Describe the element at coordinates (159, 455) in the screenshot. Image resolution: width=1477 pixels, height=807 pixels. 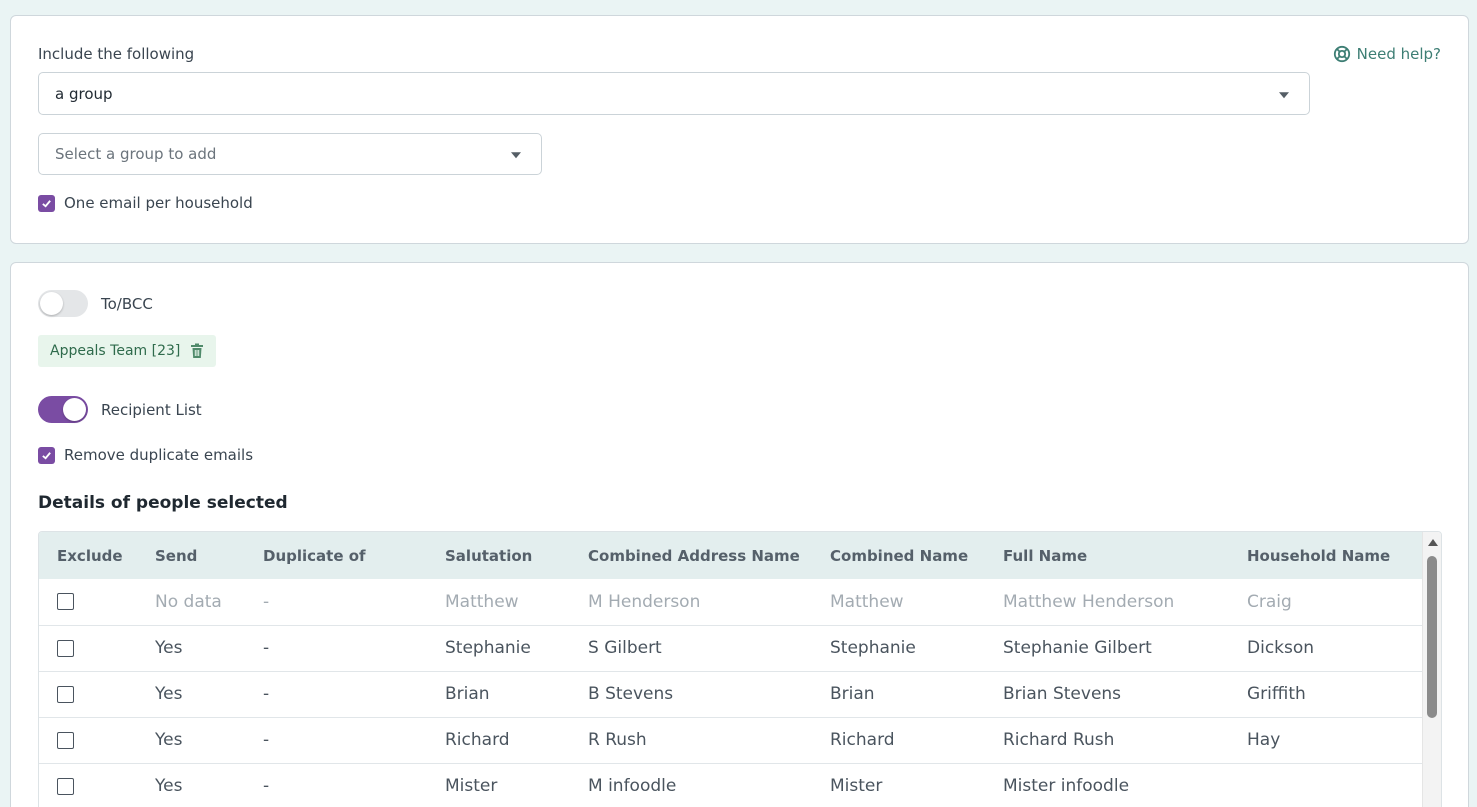
I see `remove-duplicates-label: Remove duplicate emails` at that location.